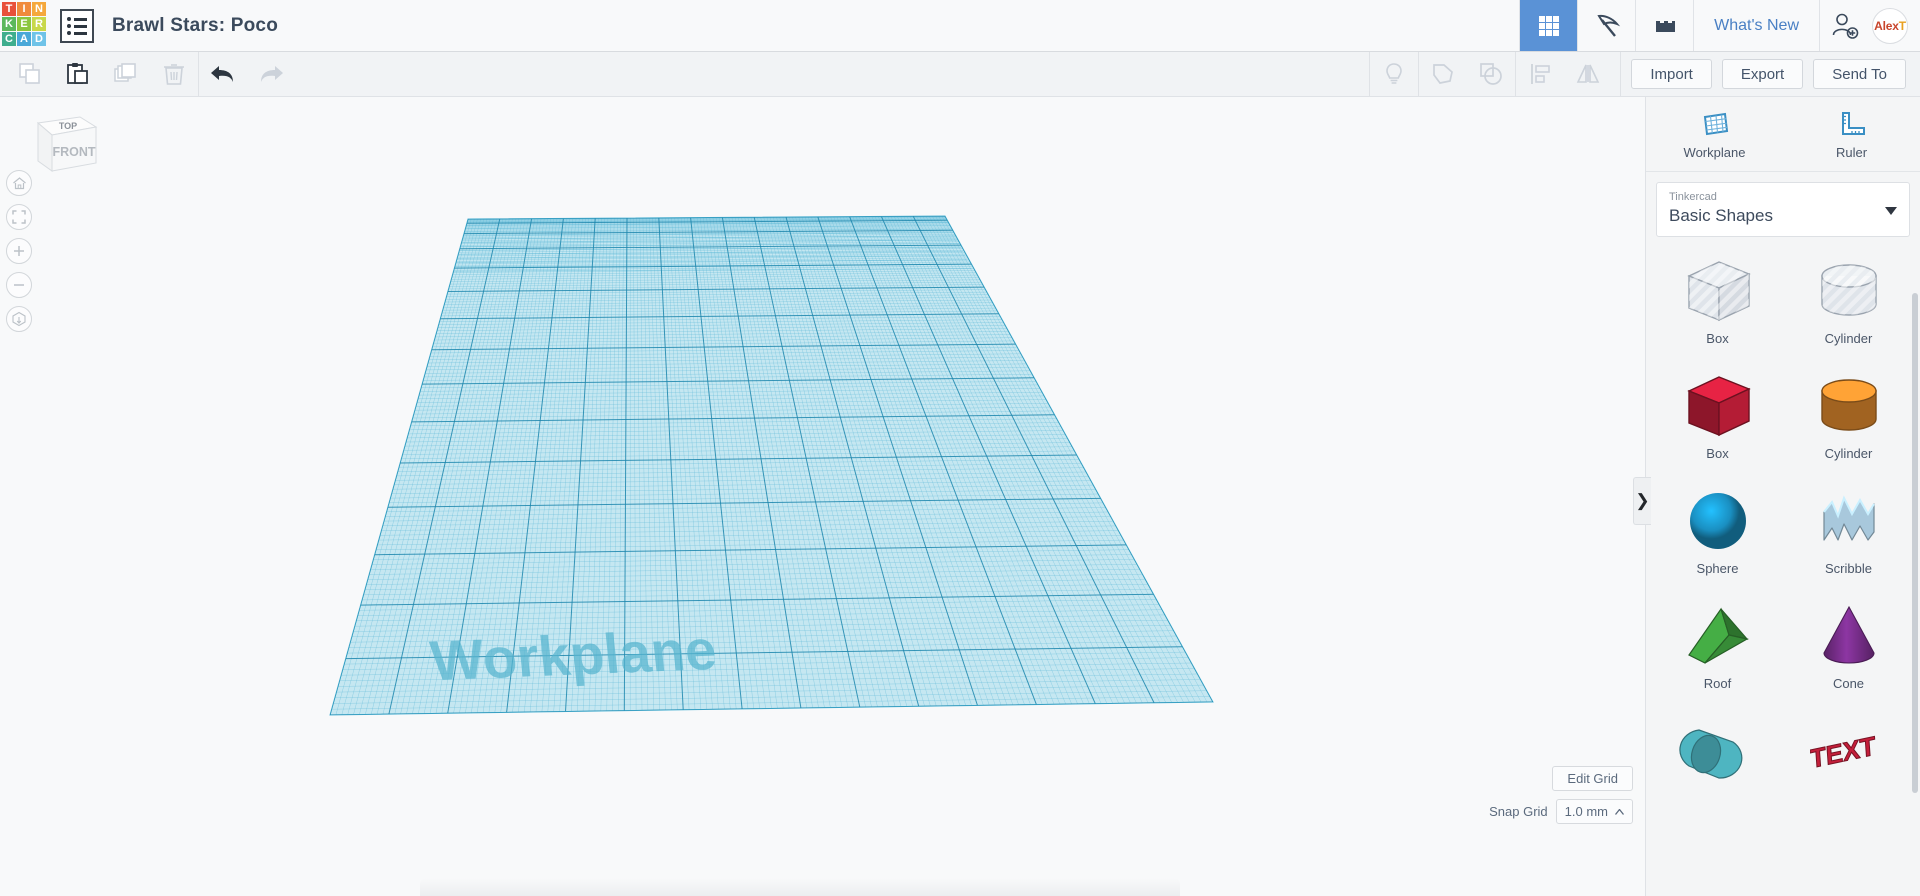  Describe the element at coordinates (39, 39) in the screenshot. I see `logo-tile-d-8: D` at that location.